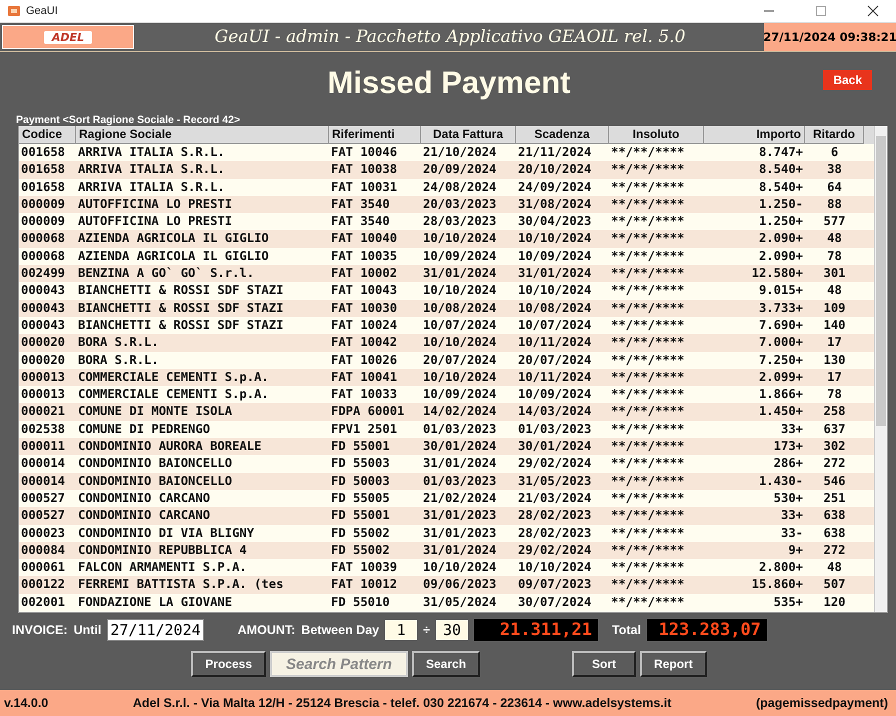  What do you see at coordinates (364, 429) in the screenshot?
I see `reference-cell-text: FPV1 2501` at bounding box center [364, 429].